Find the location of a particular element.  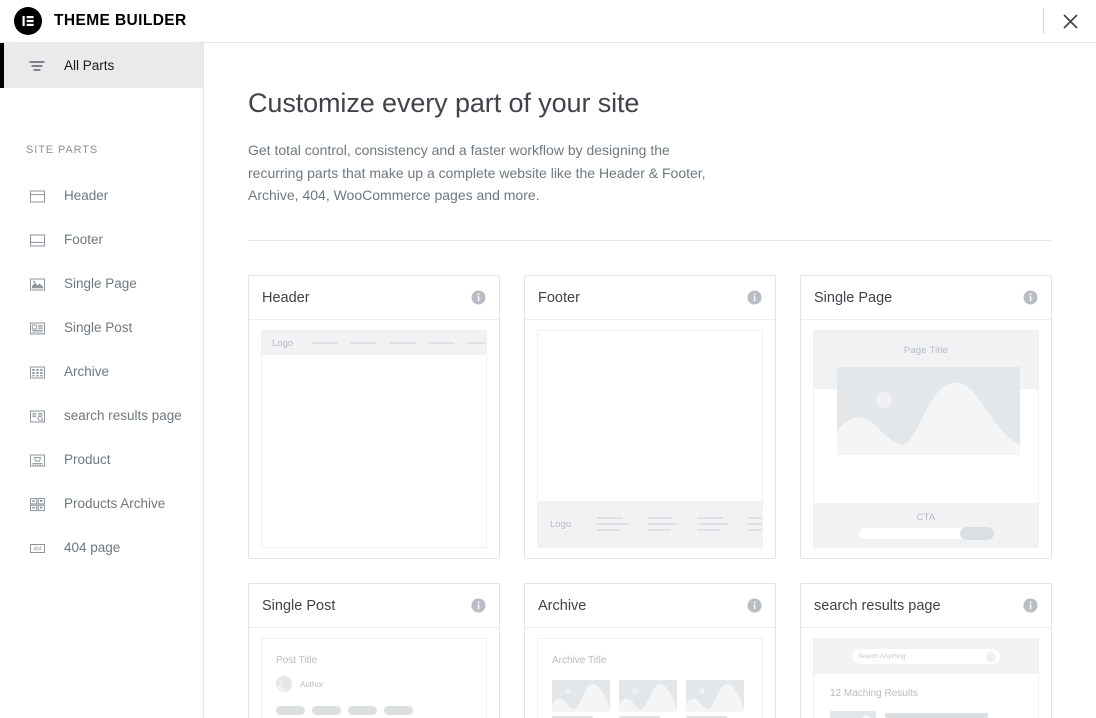

hero-image-placeholder is located at coordinates (928, 411).